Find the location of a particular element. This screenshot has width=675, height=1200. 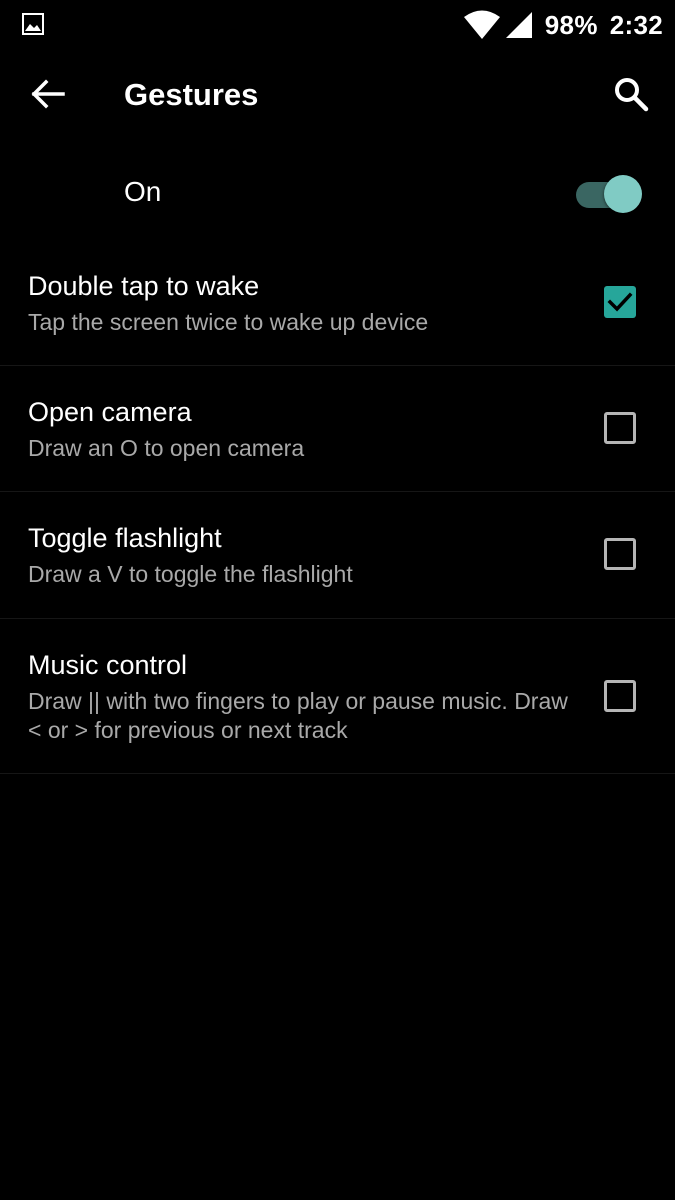

setting-title: Open camera is located at coordinates (110, 412).